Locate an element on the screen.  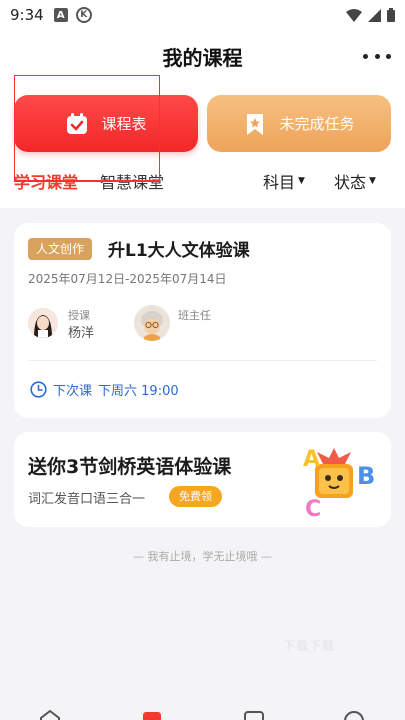
head-teacher-role-label: 班主任 is located at coordinates (194, 315).